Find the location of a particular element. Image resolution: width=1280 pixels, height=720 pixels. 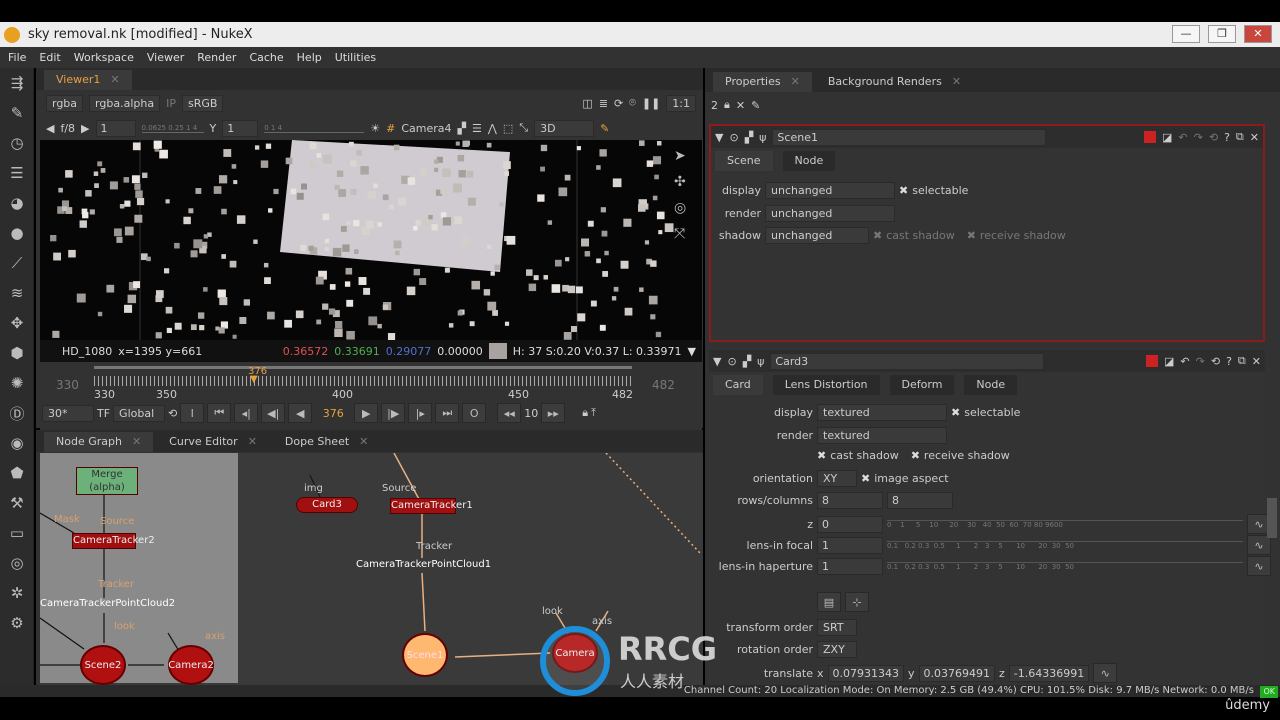

image-tool-icon: ⇶ is located at coordinates (17, 83).